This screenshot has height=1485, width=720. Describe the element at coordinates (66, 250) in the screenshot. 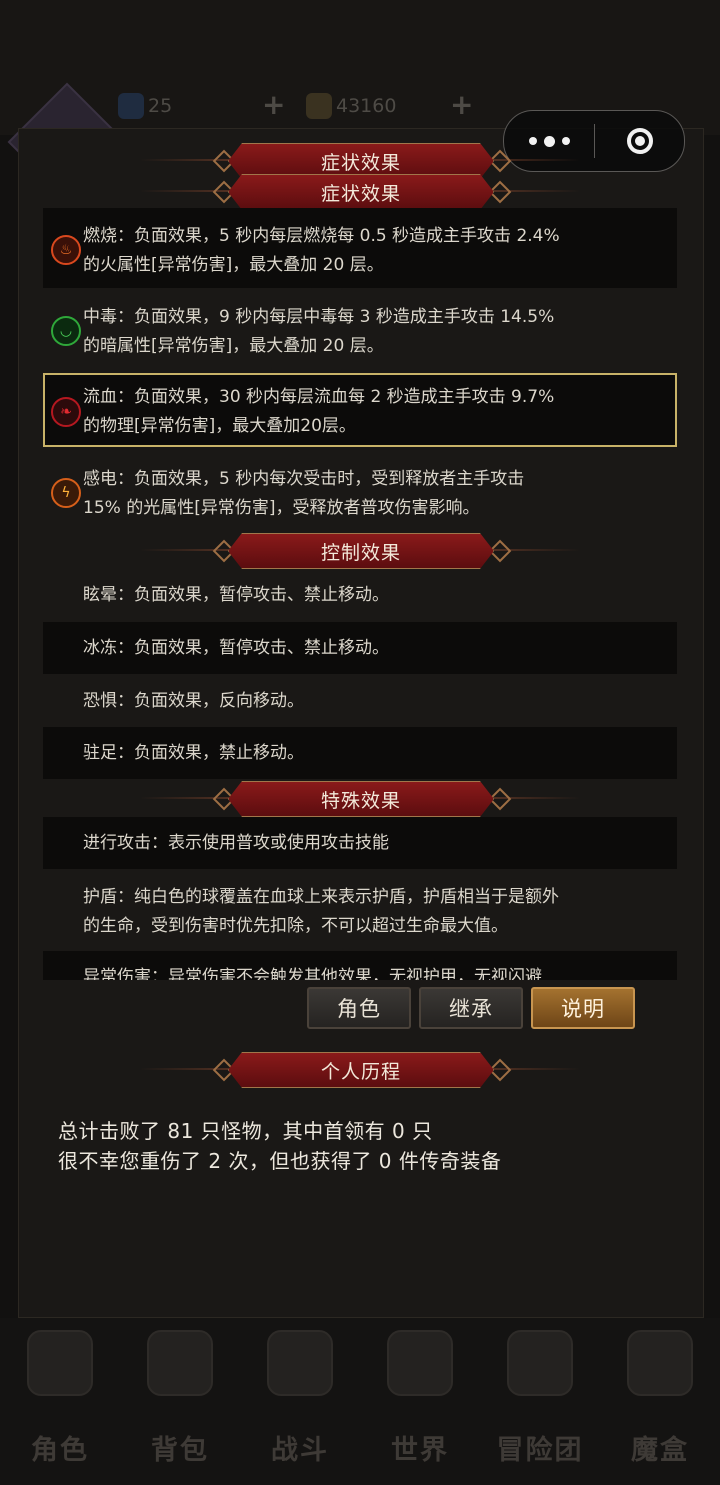

I see `burn-icon: ♨` at that location.